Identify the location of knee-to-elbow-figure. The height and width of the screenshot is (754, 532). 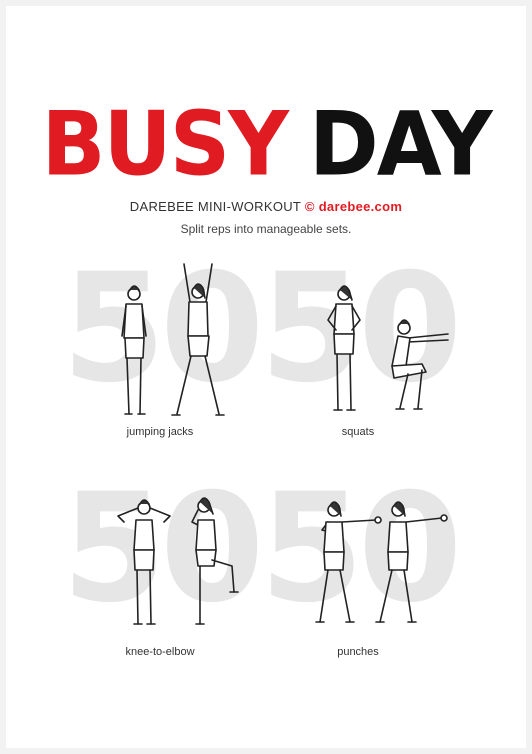
(174, 565).